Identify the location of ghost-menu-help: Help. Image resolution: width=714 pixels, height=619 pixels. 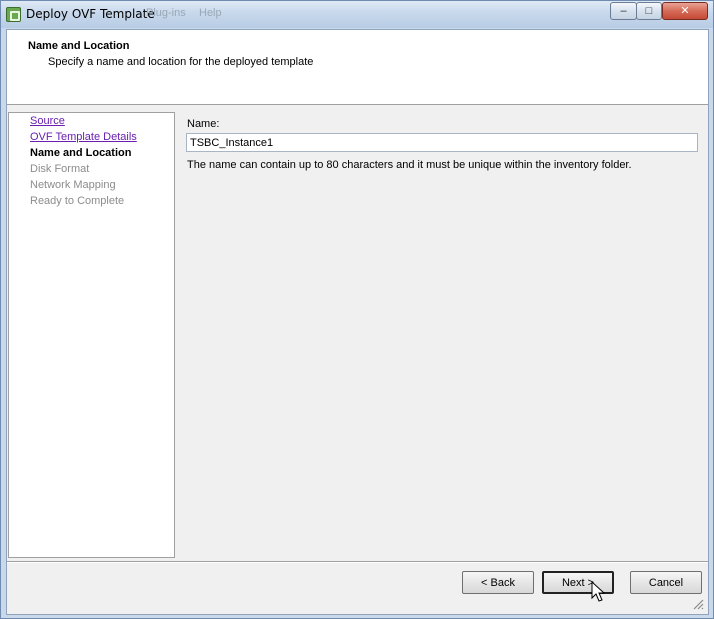
(210, 13).